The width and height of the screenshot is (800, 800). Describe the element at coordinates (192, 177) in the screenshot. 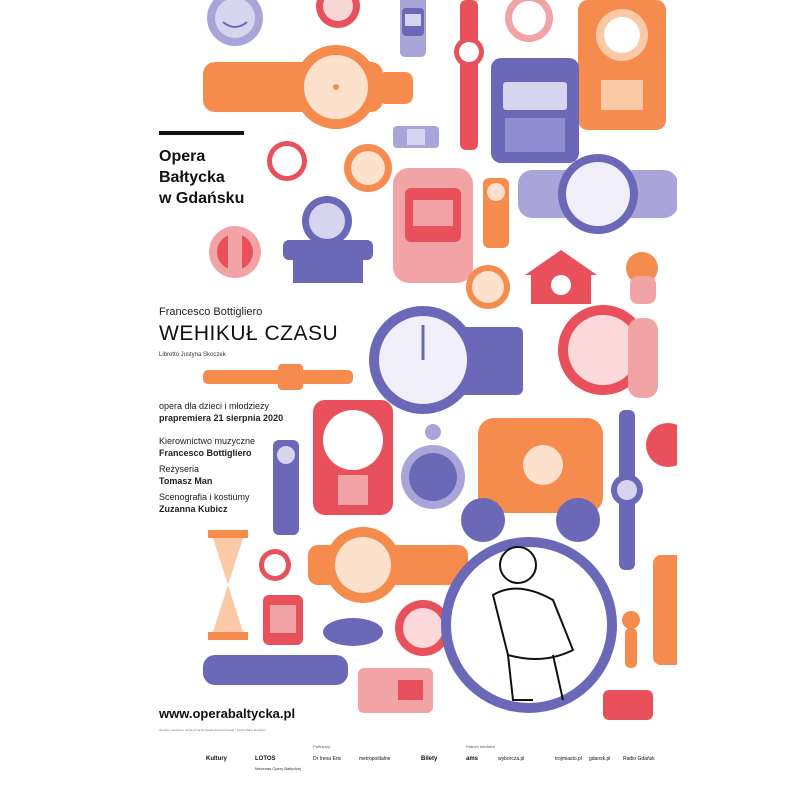

I see `institution-line: Bałtycka` at that location.